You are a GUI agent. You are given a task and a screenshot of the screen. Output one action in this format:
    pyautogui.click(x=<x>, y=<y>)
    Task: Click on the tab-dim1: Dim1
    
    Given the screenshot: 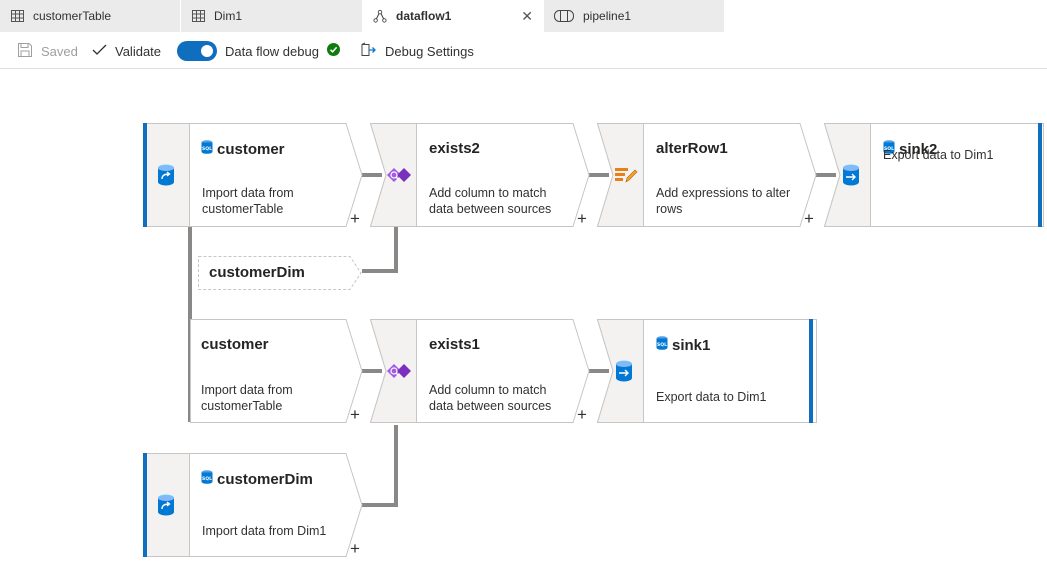 What is the action you would take?
    pyautogui.click(x=272, y=16)
    